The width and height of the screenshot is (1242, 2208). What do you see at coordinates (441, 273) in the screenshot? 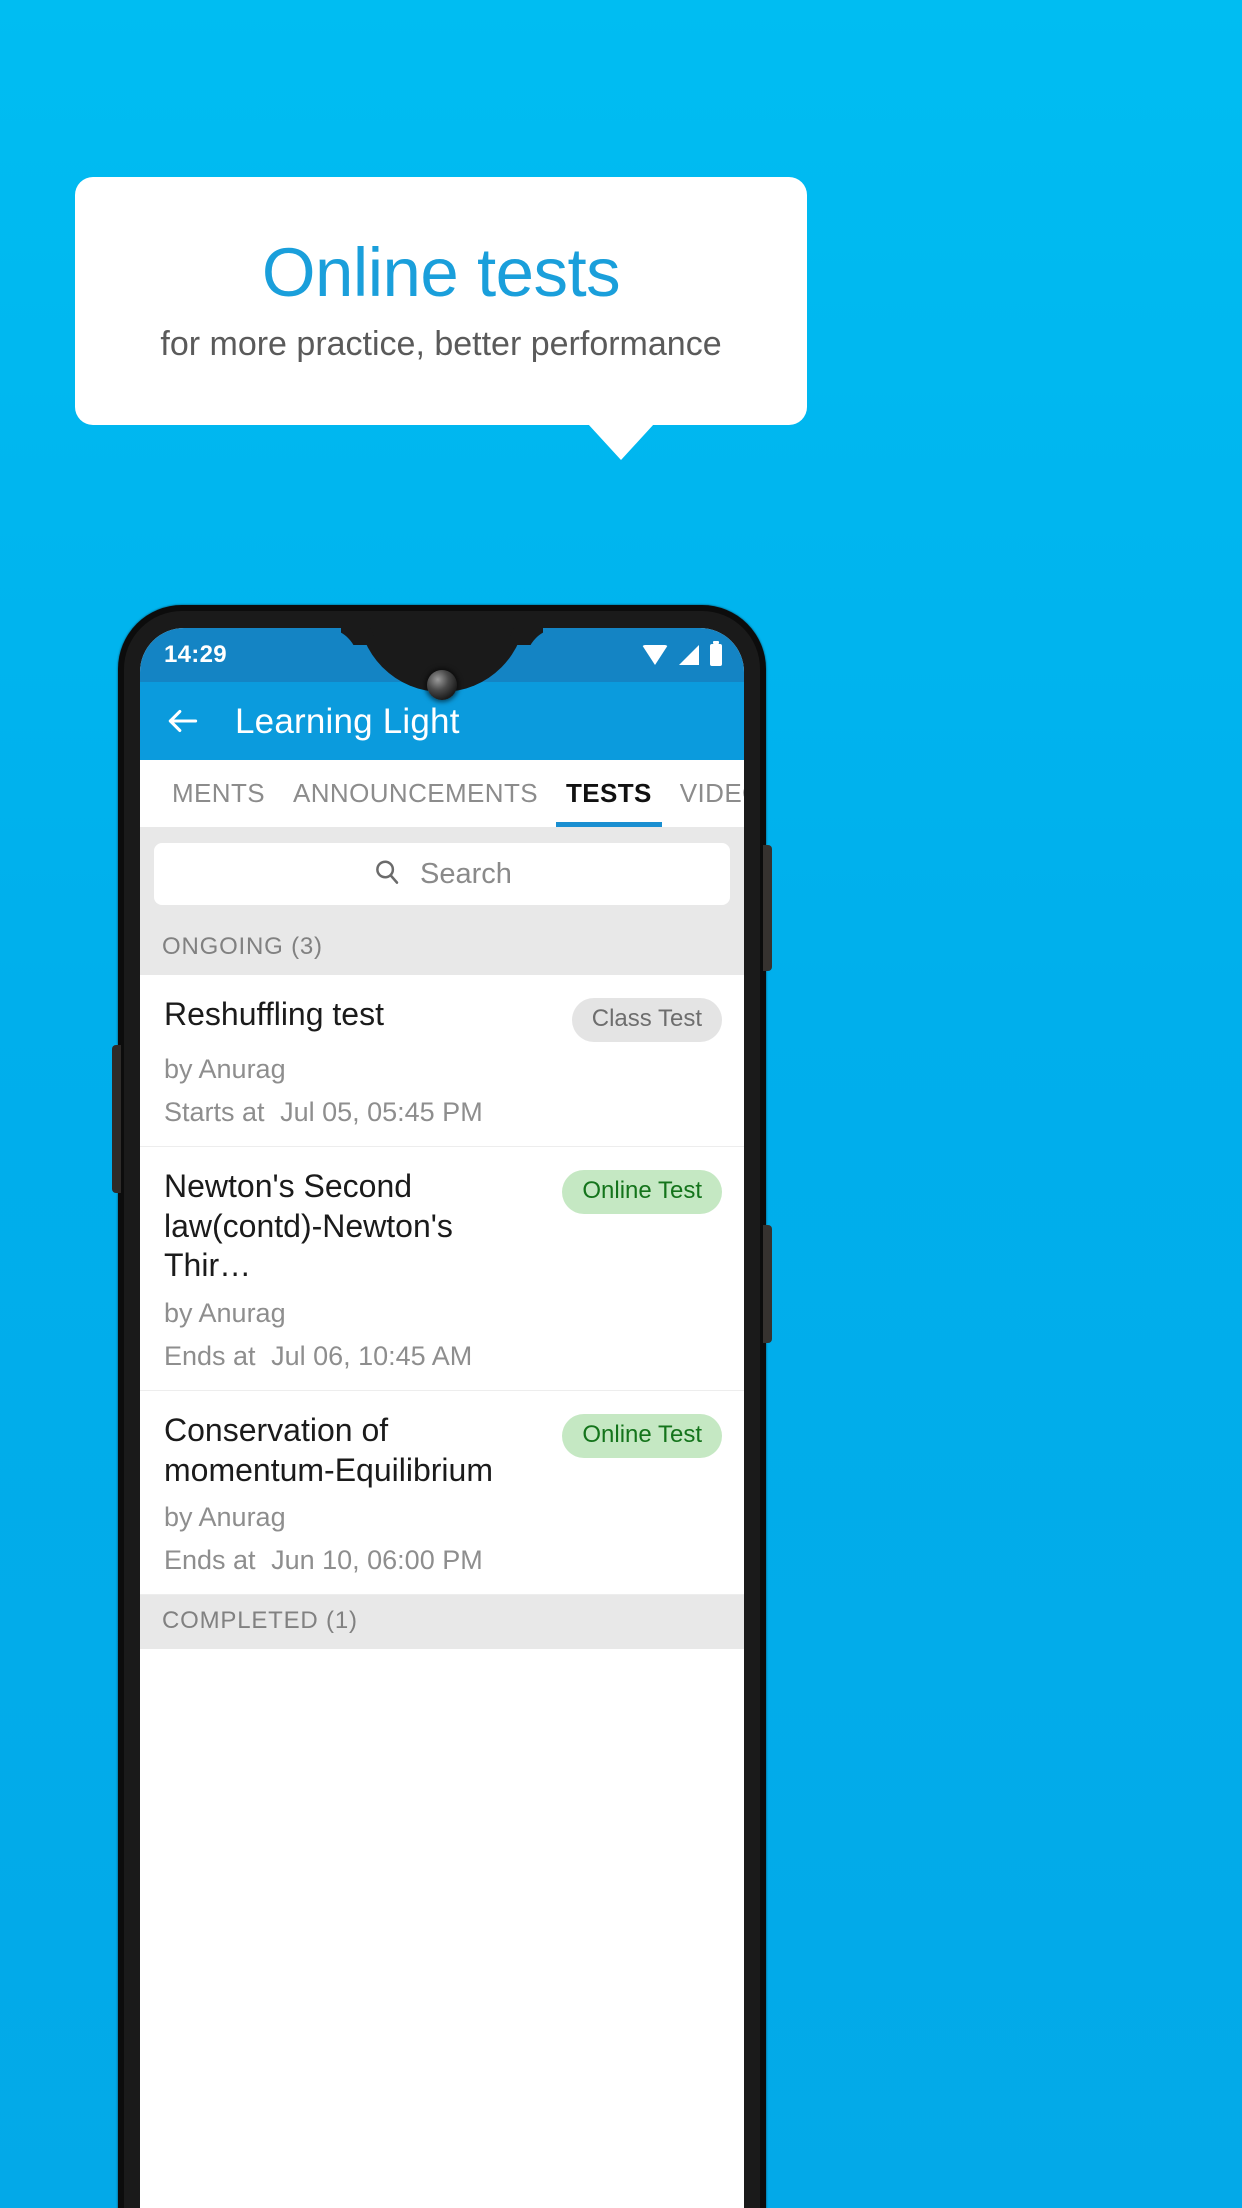
I see `promo-title: Online tests` at bounding box center [441, 273].